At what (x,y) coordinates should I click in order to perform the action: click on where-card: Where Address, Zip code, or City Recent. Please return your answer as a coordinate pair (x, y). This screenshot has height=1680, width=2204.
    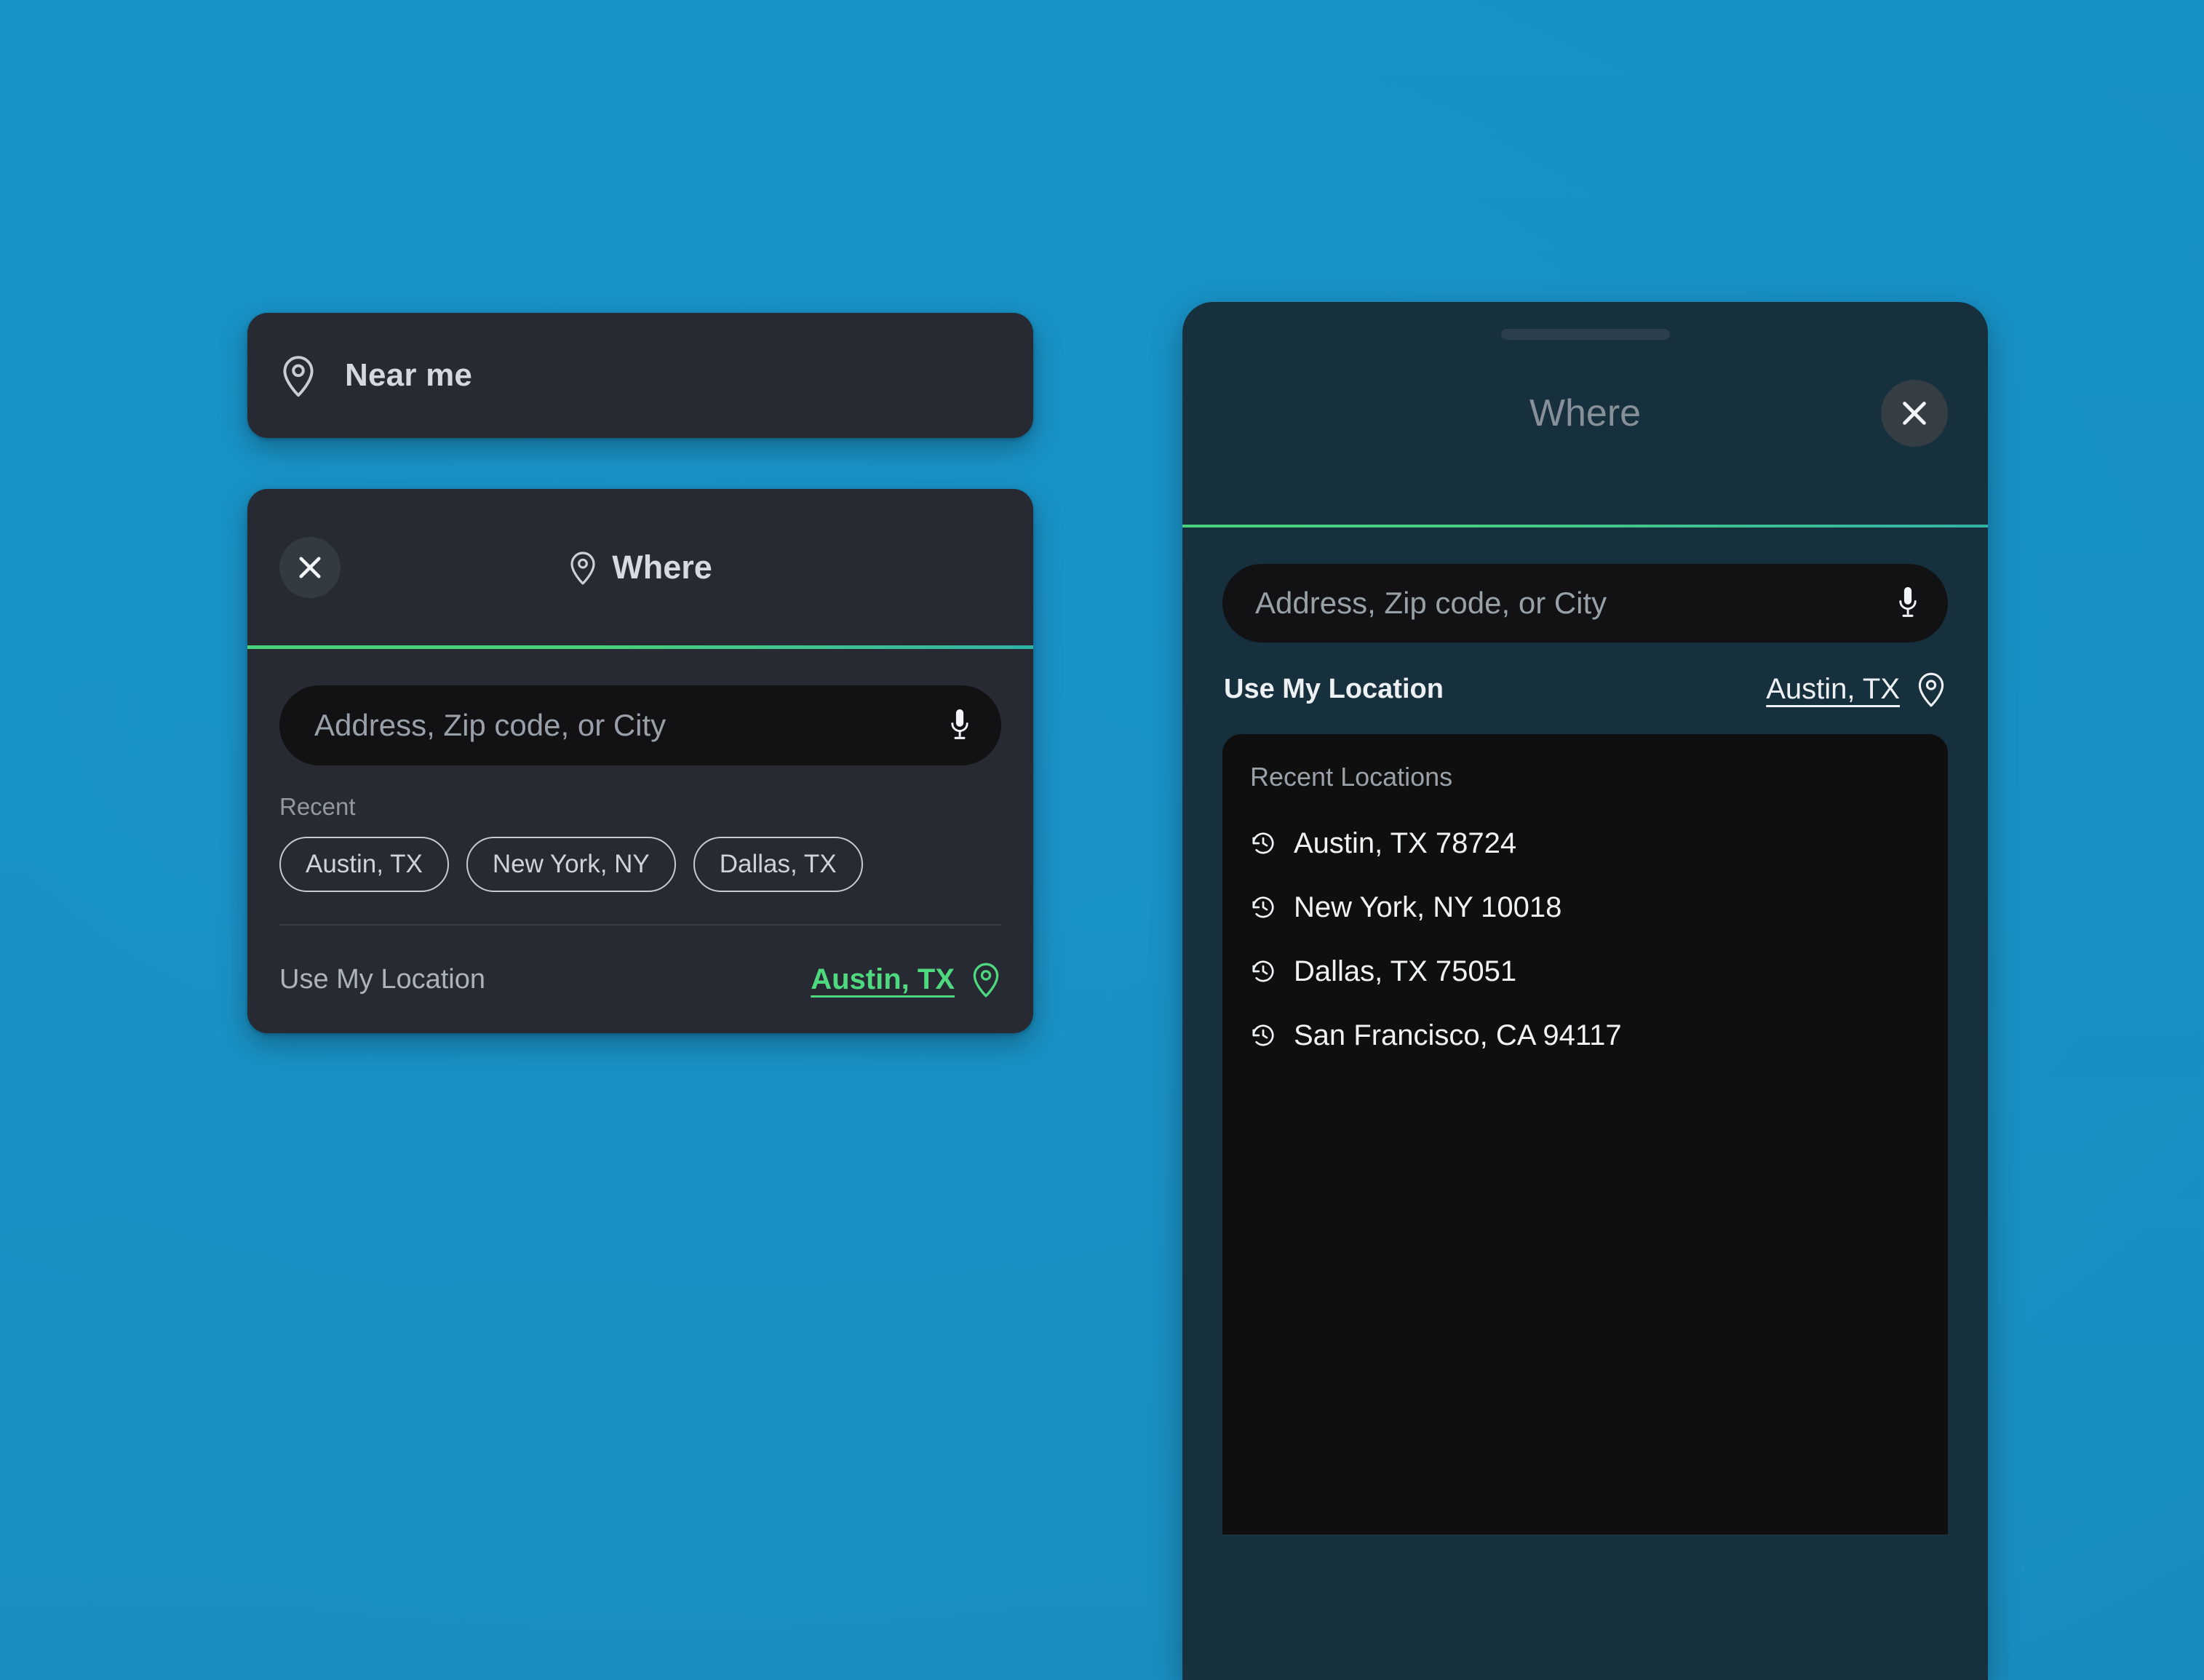
    Looking at the image, I should click on (640, 761).